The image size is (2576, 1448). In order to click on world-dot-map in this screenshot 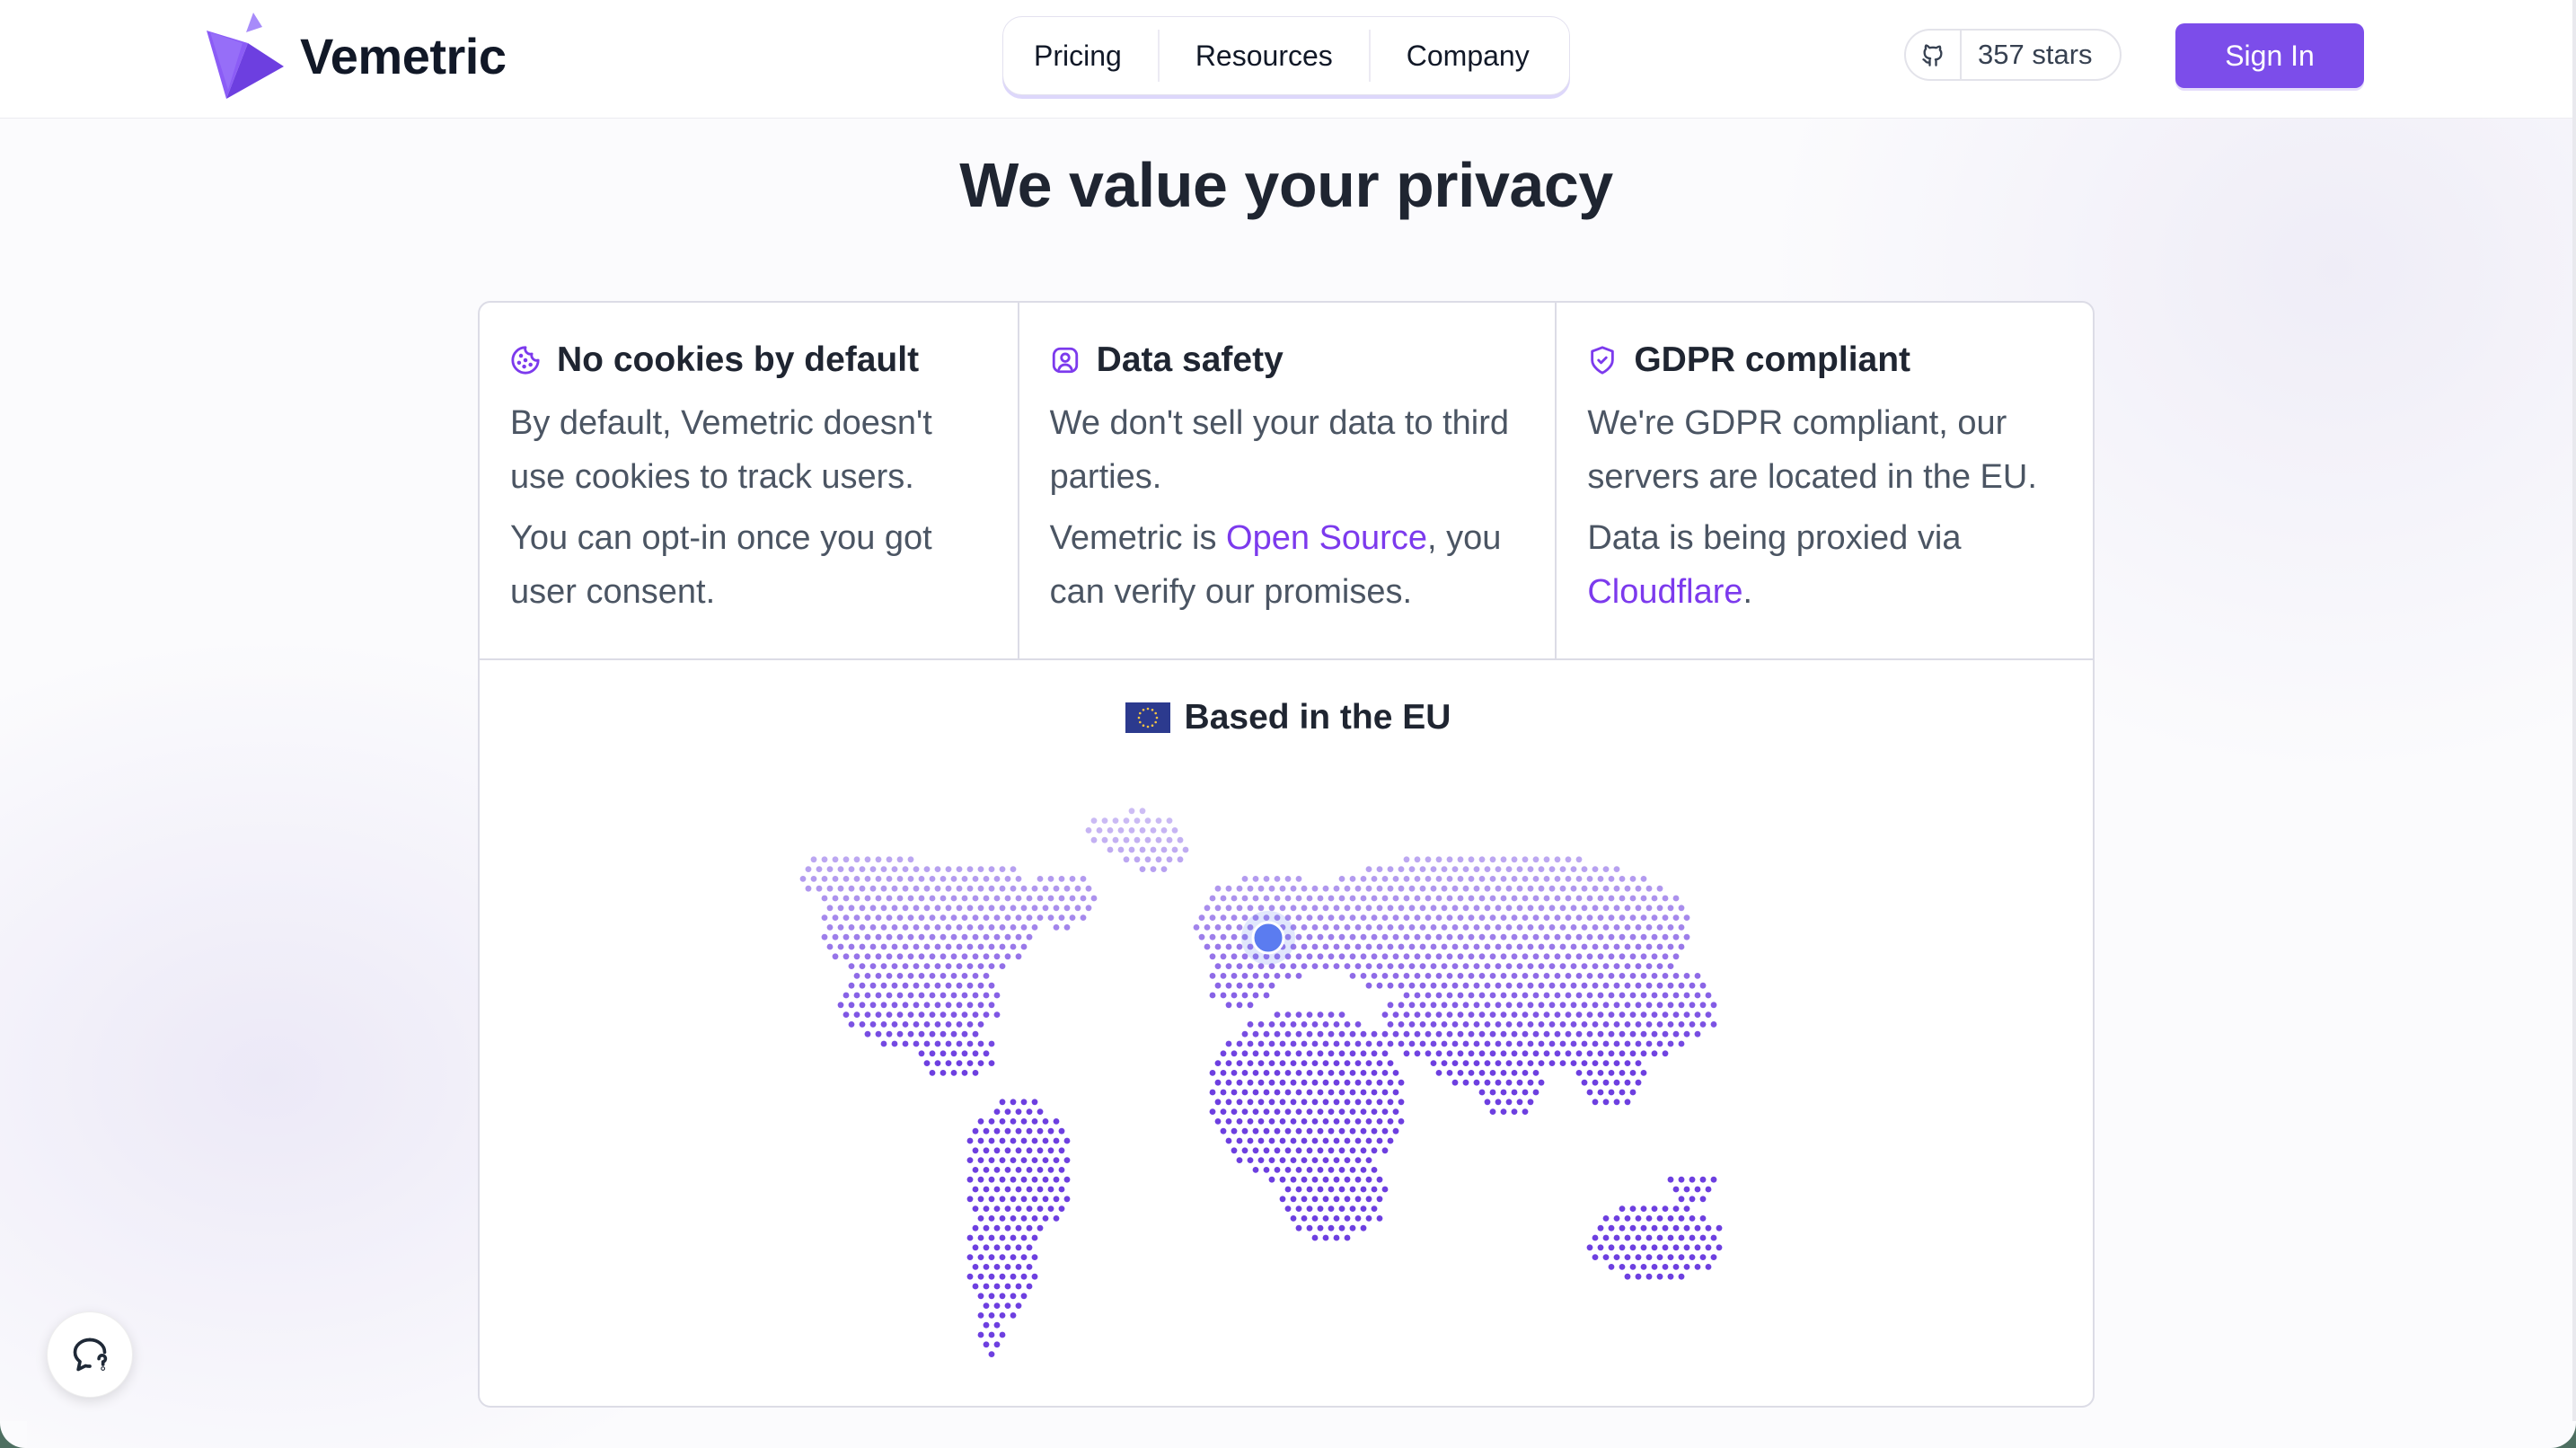, I will do `click(1261, 1083)`.